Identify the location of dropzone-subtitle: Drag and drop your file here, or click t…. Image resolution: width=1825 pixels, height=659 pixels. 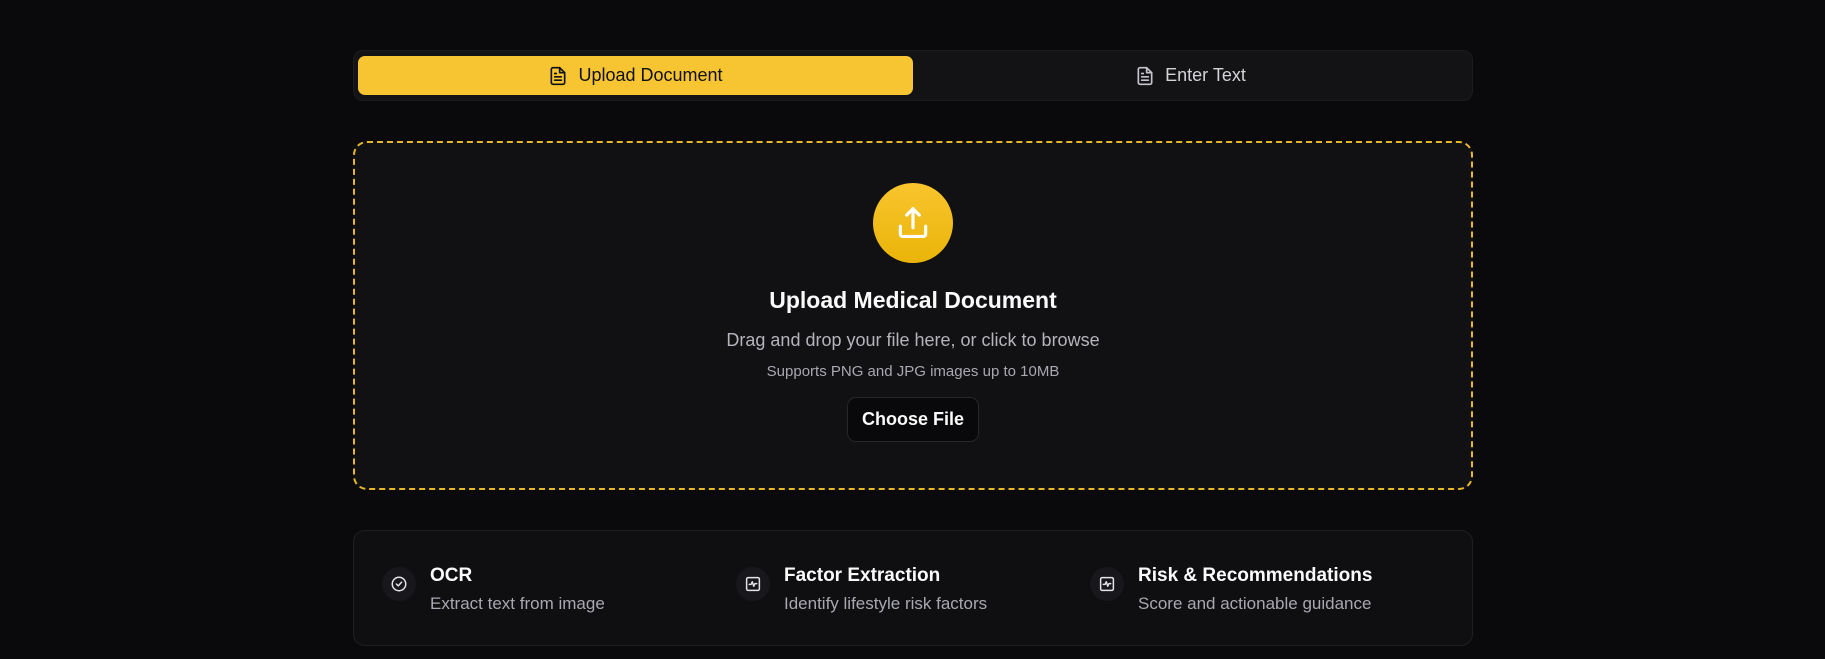
(913, 340).